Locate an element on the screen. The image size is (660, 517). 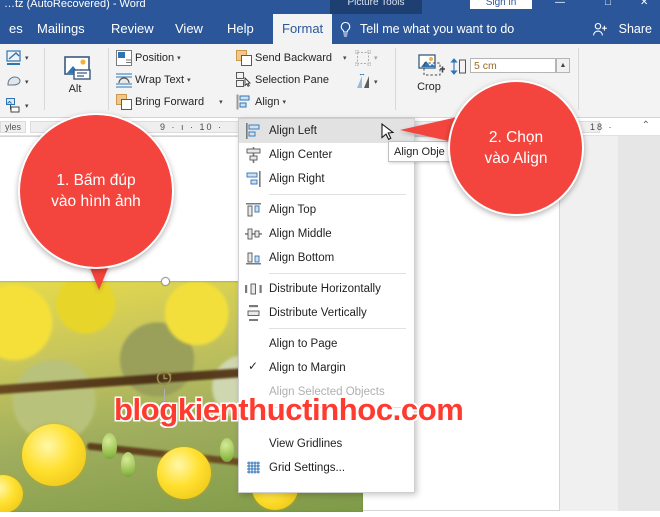
group-objects-caret: ▾ is located at coordinates (376, 58).